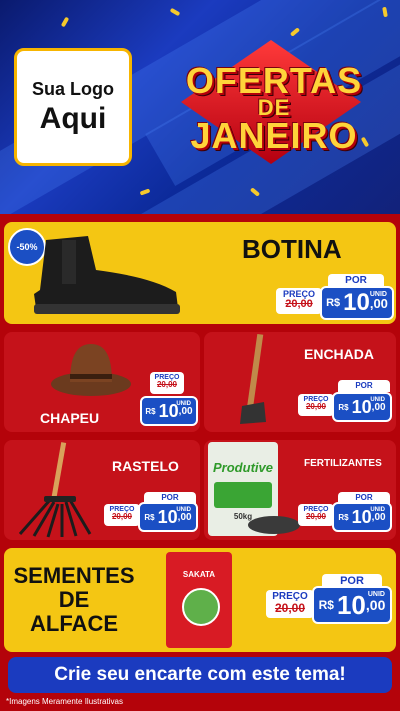 This screenshot has width=400, height=711. Describe the element at coordinates (64, 701) in the screenshot. I see `disclaimer-text: *Imagens Meramente Ilustrativas` at that location.